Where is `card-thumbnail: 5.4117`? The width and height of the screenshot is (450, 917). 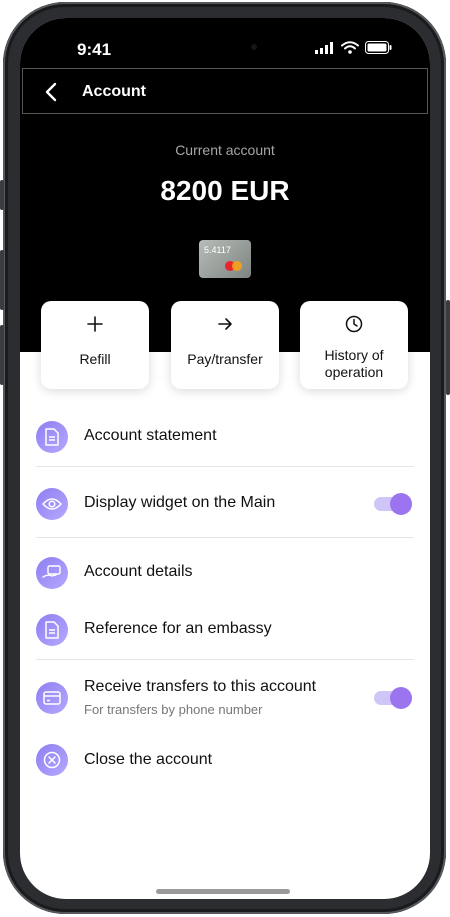
card-thumbnail: 5.4117 is located at coordinates (225, 259).